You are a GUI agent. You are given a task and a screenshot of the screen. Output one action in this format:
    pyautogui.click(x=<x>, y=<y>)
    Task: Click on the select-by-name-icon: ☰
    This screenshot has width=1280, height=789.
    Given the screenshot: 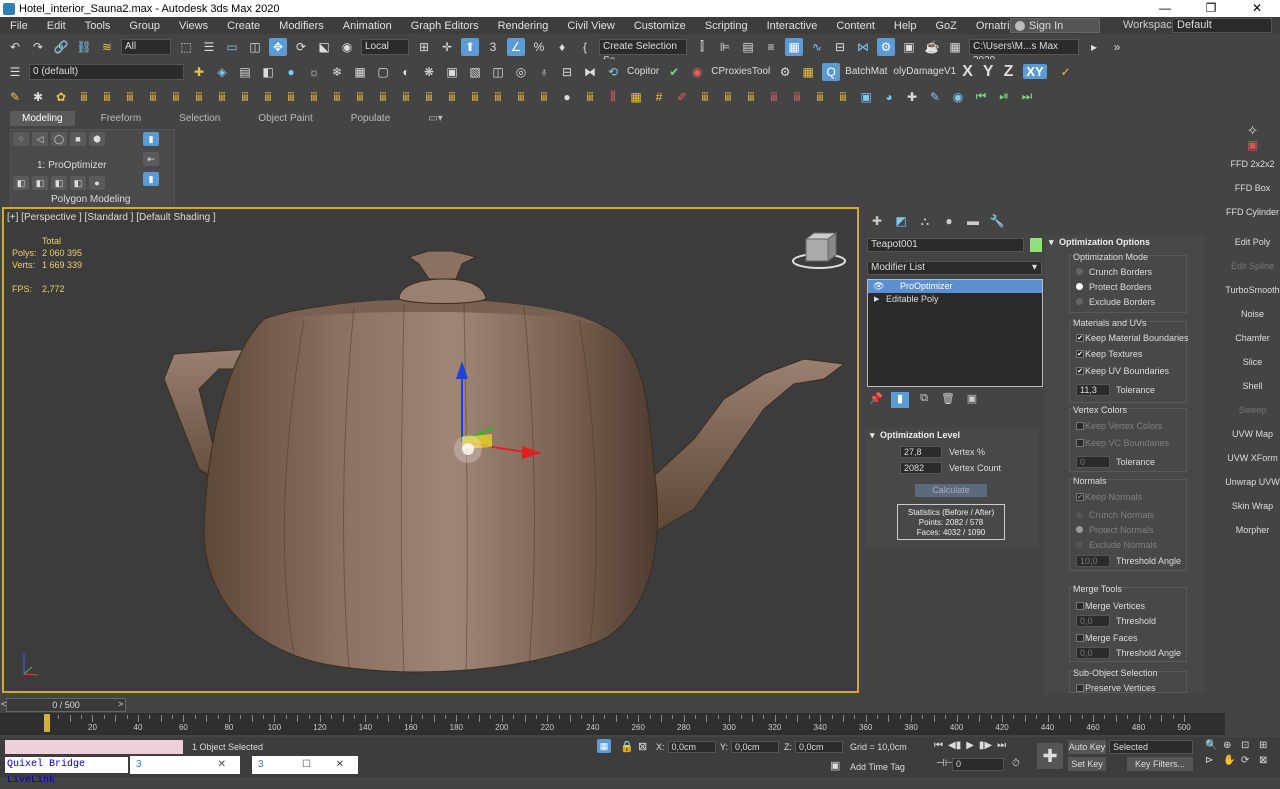 What is the action you would take?
    pyautogui.click(x=209, y=47)
    